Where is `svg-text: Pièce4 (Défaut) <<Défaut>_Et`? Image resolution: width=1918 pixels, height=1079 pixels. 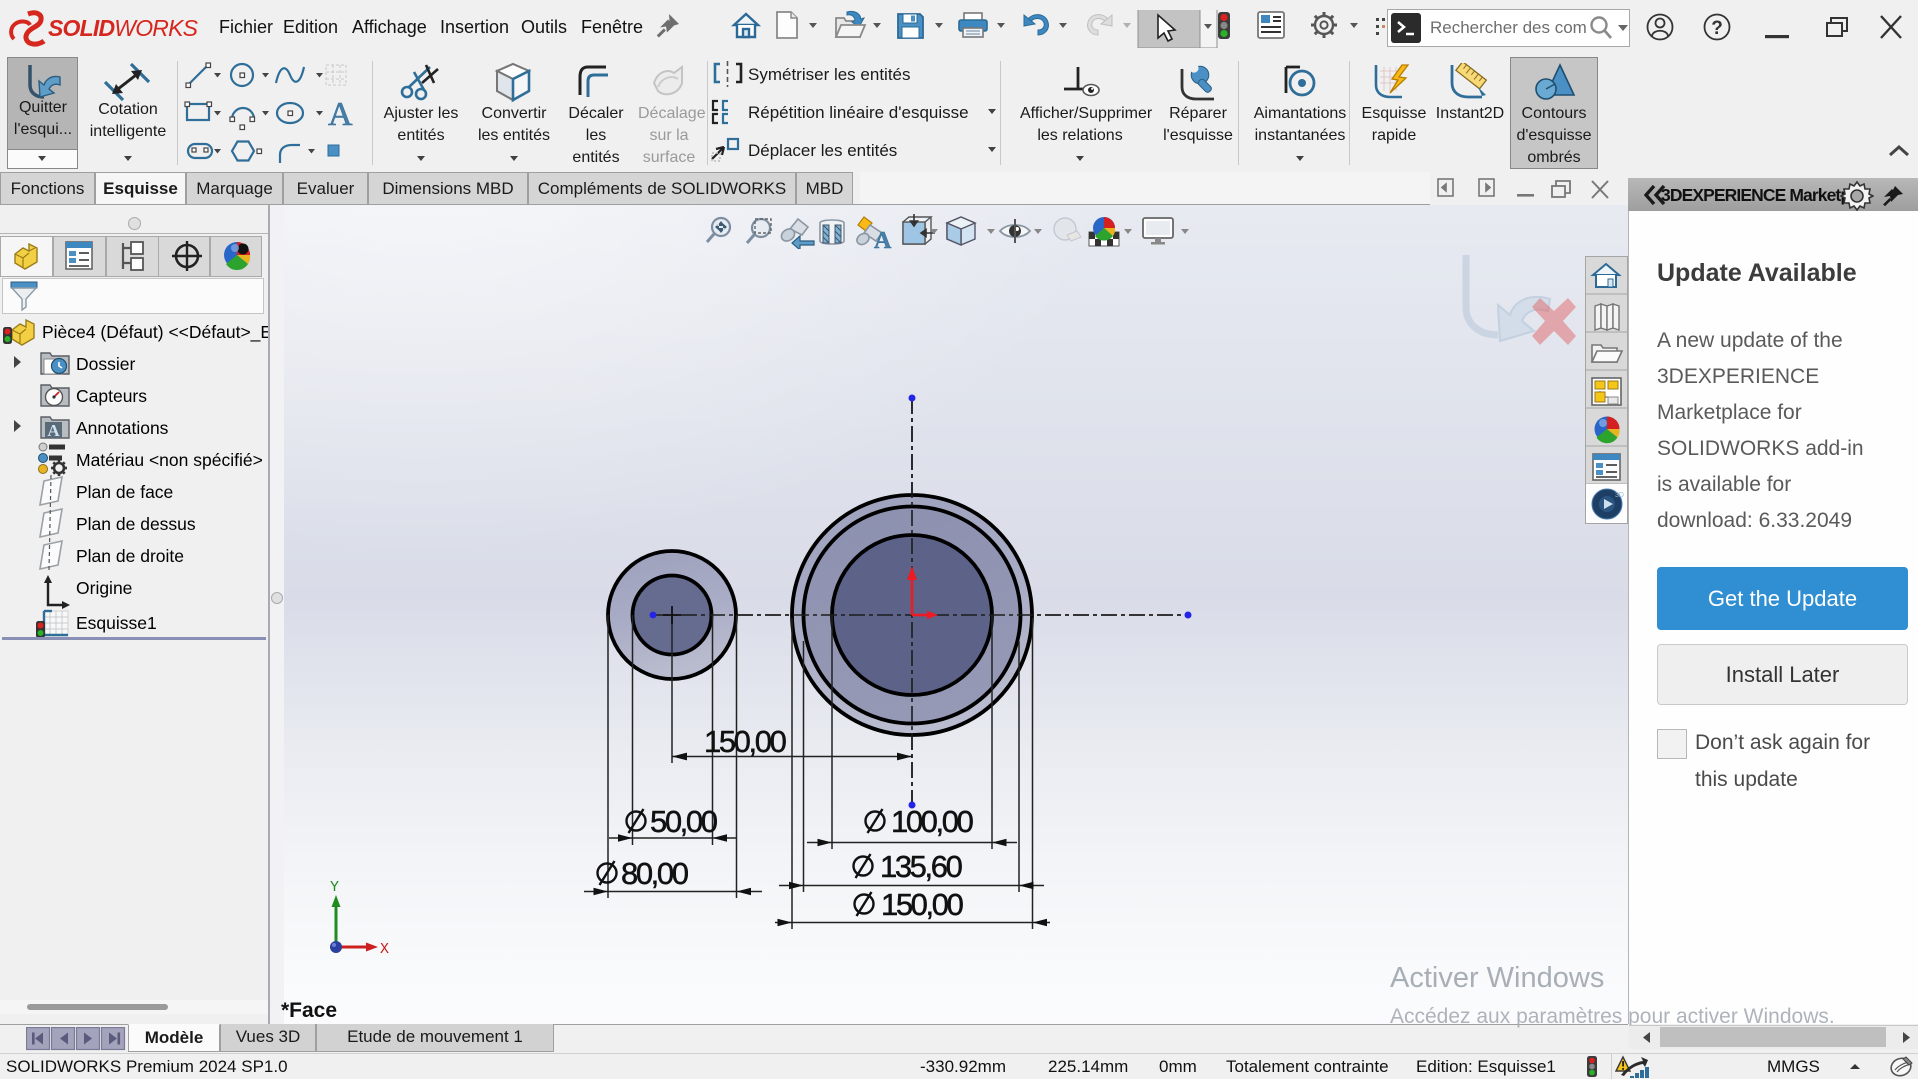
svg-text: Pièce4 (Défaut) <<Défaut>_Et is located at coordinates (159, 332).